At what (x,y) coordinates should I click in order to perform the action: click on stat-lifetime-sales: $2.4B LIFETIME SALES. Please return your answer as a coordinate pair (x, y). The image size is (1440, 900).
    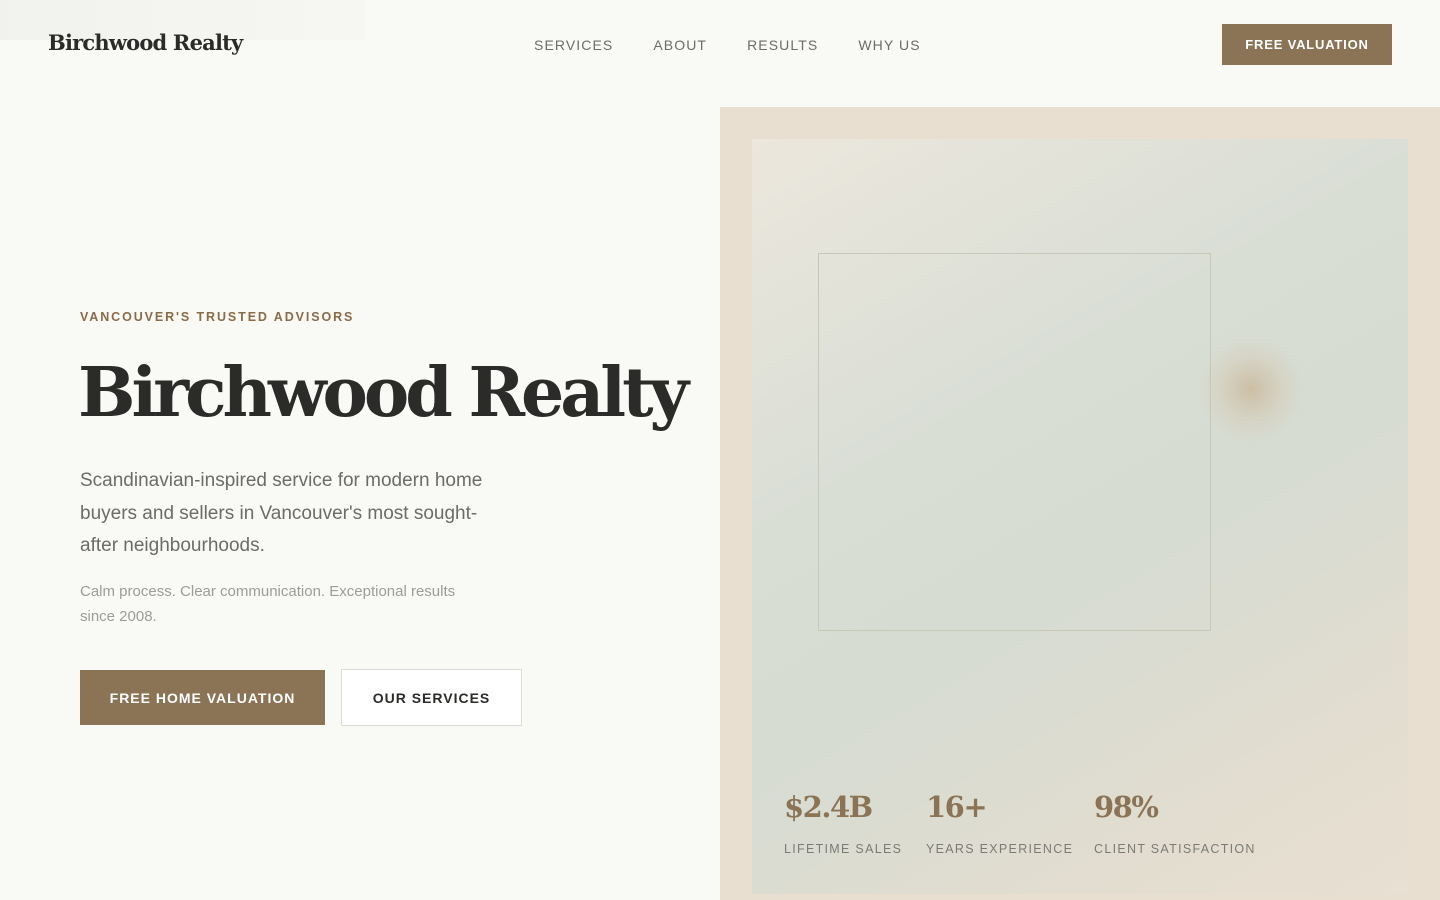
    Looking at the image, I should click on (843, 823).